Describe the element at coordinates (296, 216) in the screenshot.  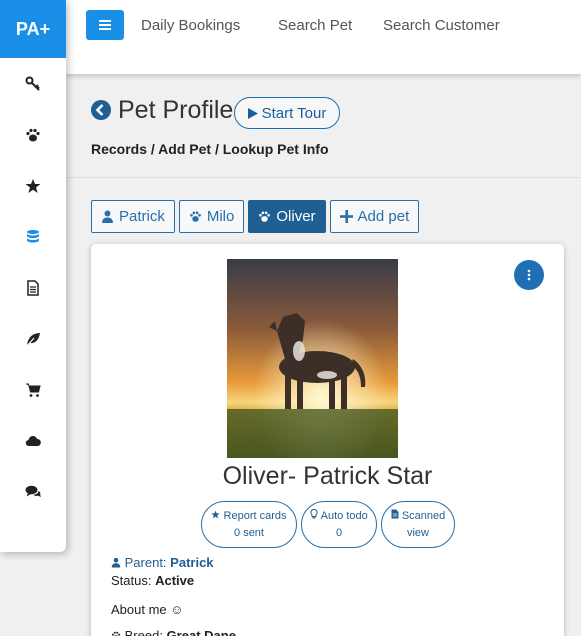
I see `tab-label: Oliver` at that location.